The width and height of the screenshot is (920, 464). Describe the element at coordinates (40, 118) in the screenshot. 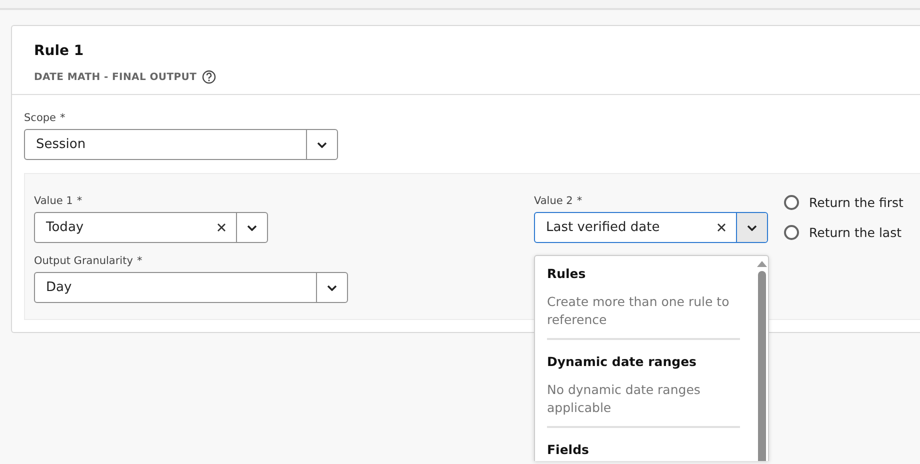

I see `field-label: Scope` at that location.